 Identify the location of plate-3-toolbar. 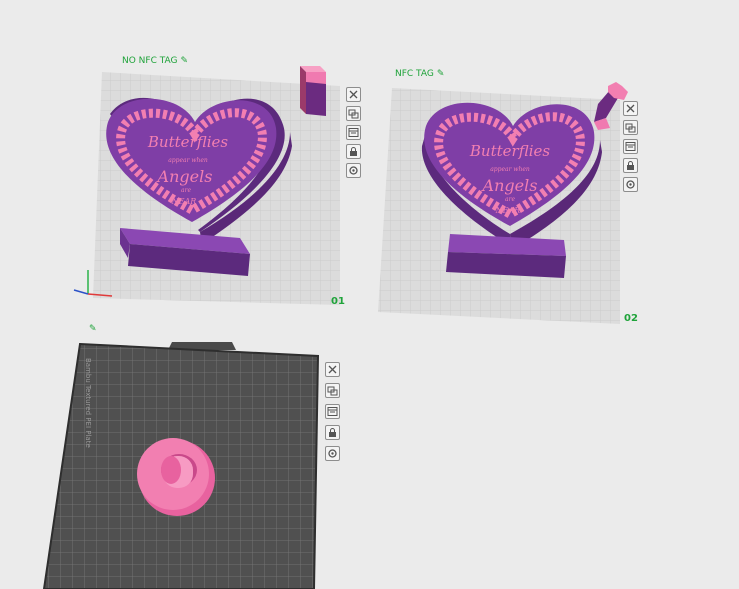
(333, 411).